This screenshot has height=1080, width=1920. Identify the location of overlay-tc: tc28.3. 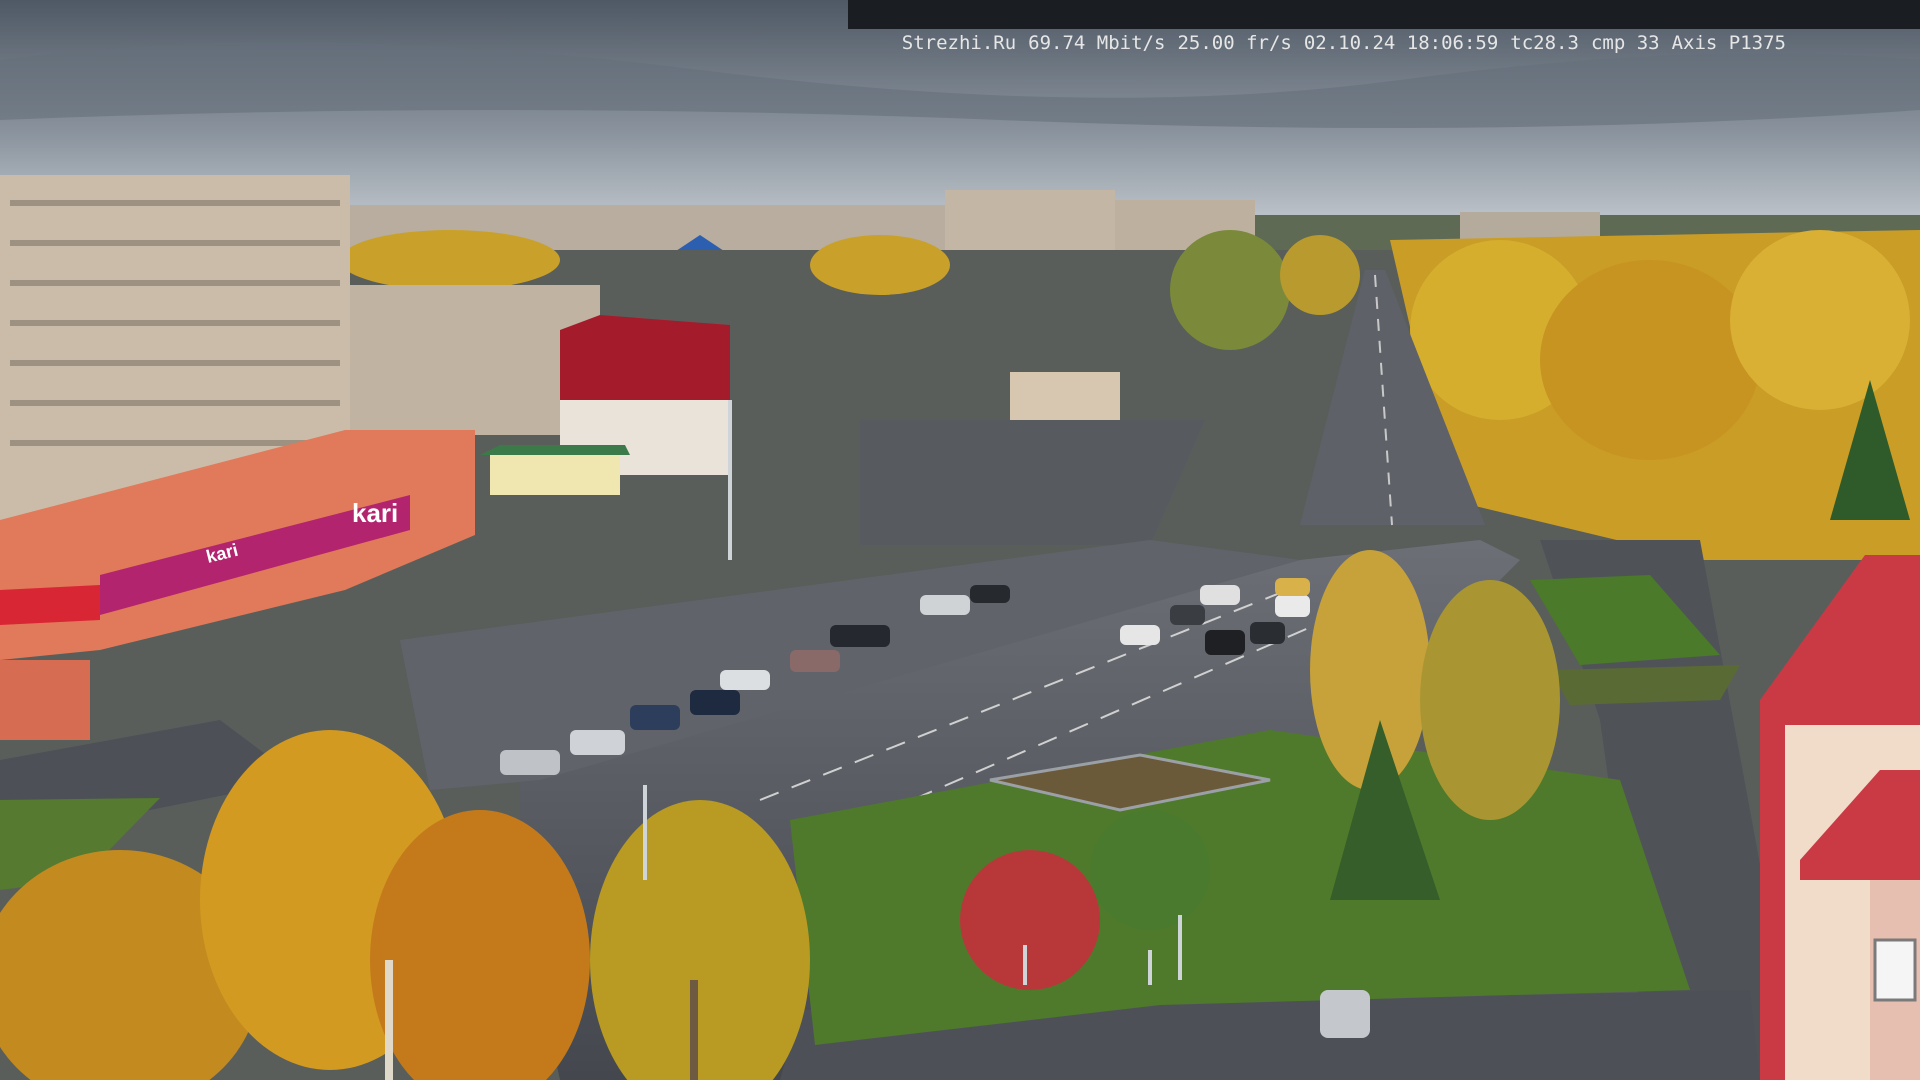
(1544, 43).